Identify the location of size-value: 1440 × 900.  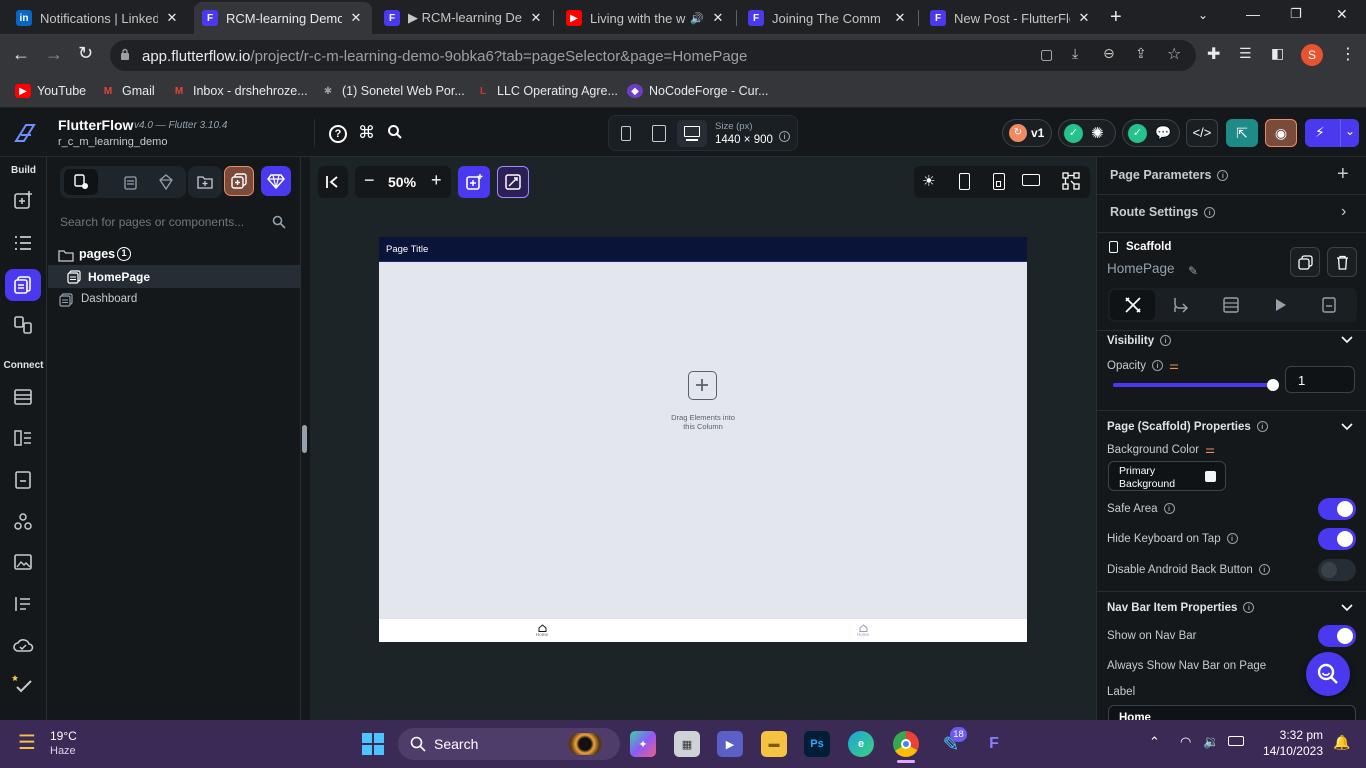
(744, 140).